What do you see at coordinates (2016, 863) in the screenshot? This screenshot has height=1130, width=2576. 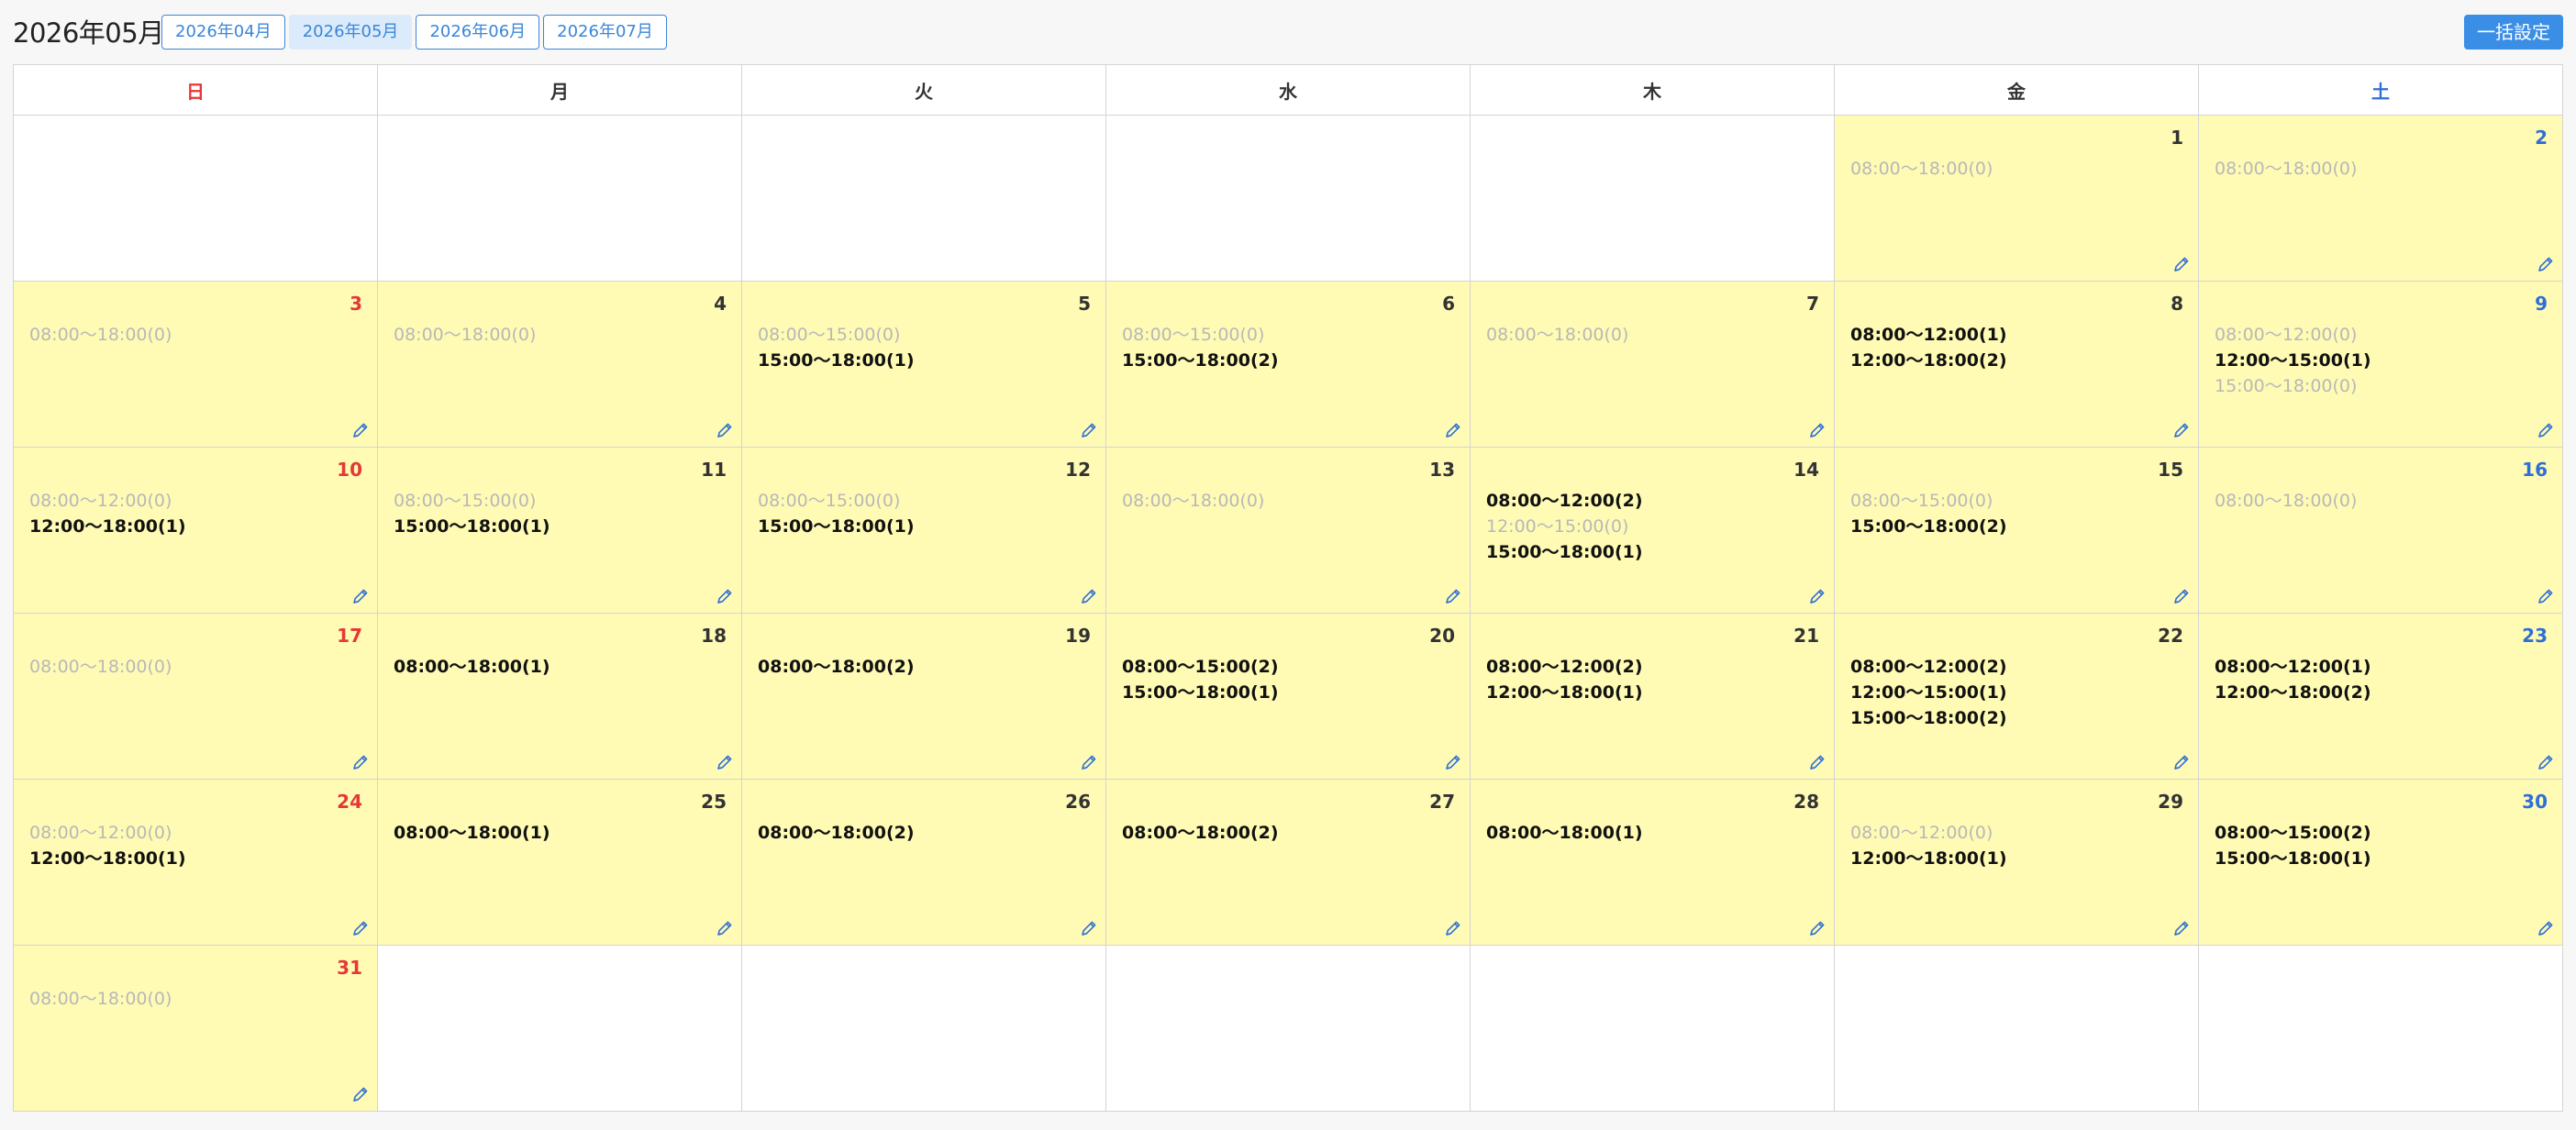 I see `day-cell-29: 29 08:00〜12:00(0) 12:00〜18:00(1)` at bounding box center [2016, 863].